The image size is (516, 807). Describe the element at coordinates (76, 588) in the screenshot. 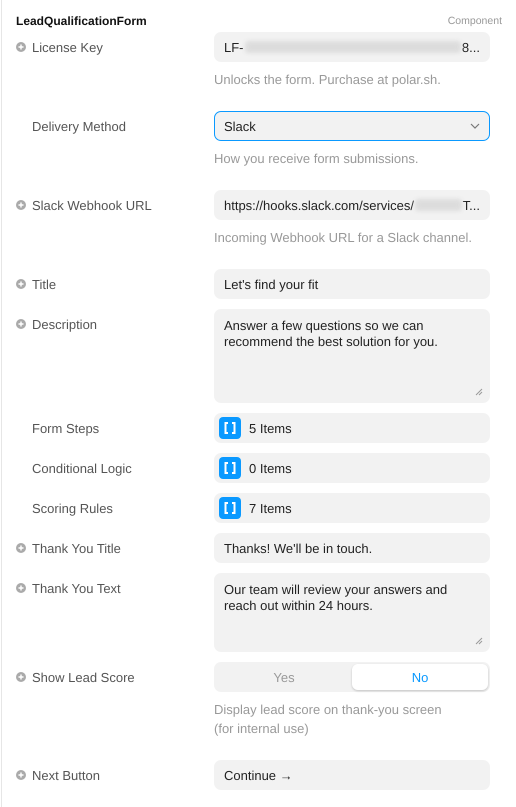

I see `property-label: Thank You Text` at that location.